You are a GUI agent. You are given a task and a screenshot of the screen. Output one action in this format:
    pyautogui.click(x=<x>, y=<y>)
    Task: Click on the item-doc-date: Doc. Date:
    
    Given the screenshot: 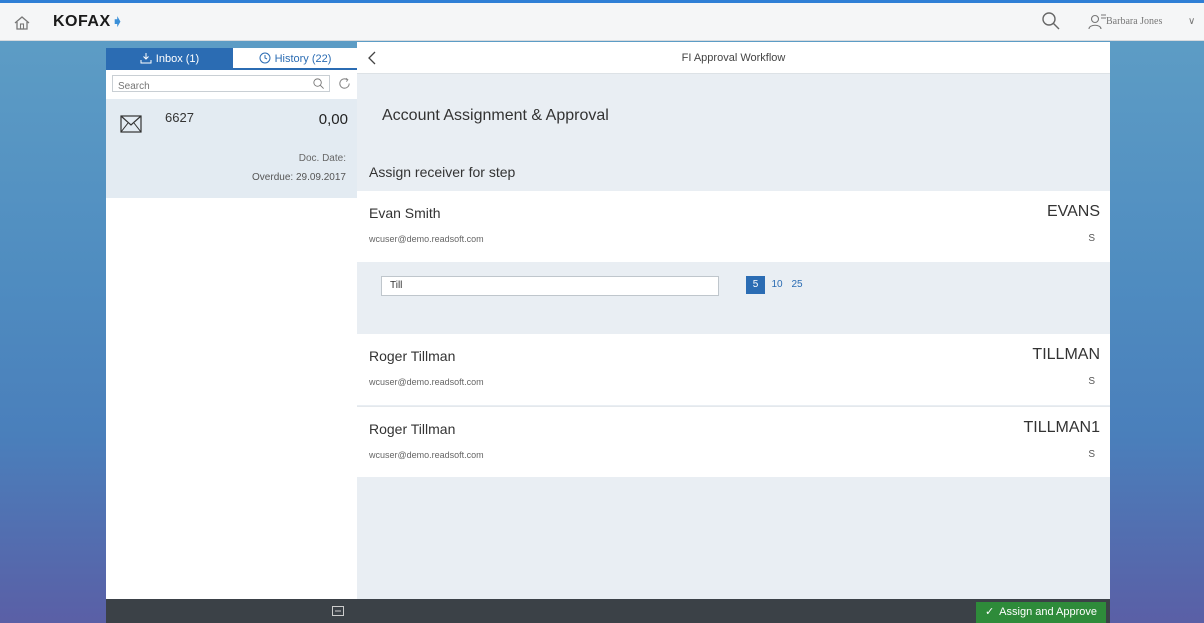 What is the action you would take?
    pyautogui.click(x=322, y=158)
    